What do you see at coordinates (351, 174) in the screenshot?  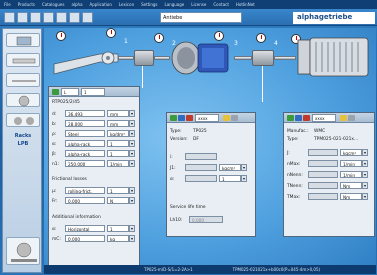 I see `nnenn-unit: 1/min` at bounding box center [351, 174].